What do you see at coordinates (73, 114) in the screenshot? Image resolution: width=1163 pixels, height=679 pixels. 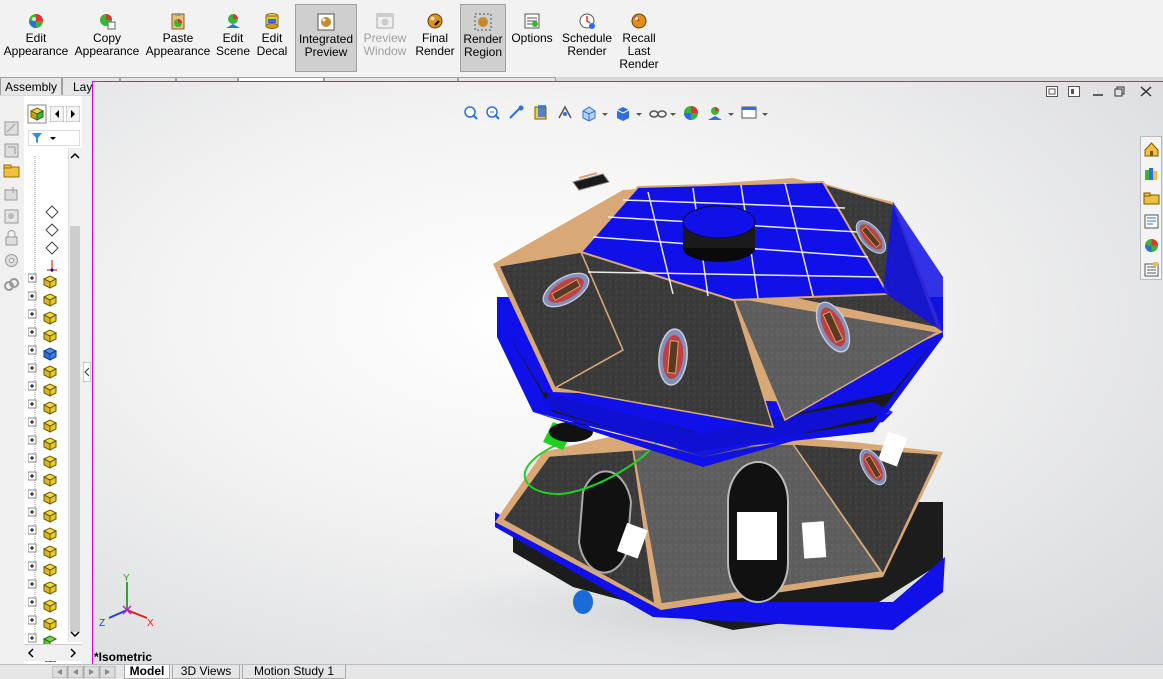 I see `scroll-right-arrow-icon` at bounding box center [73, 114].